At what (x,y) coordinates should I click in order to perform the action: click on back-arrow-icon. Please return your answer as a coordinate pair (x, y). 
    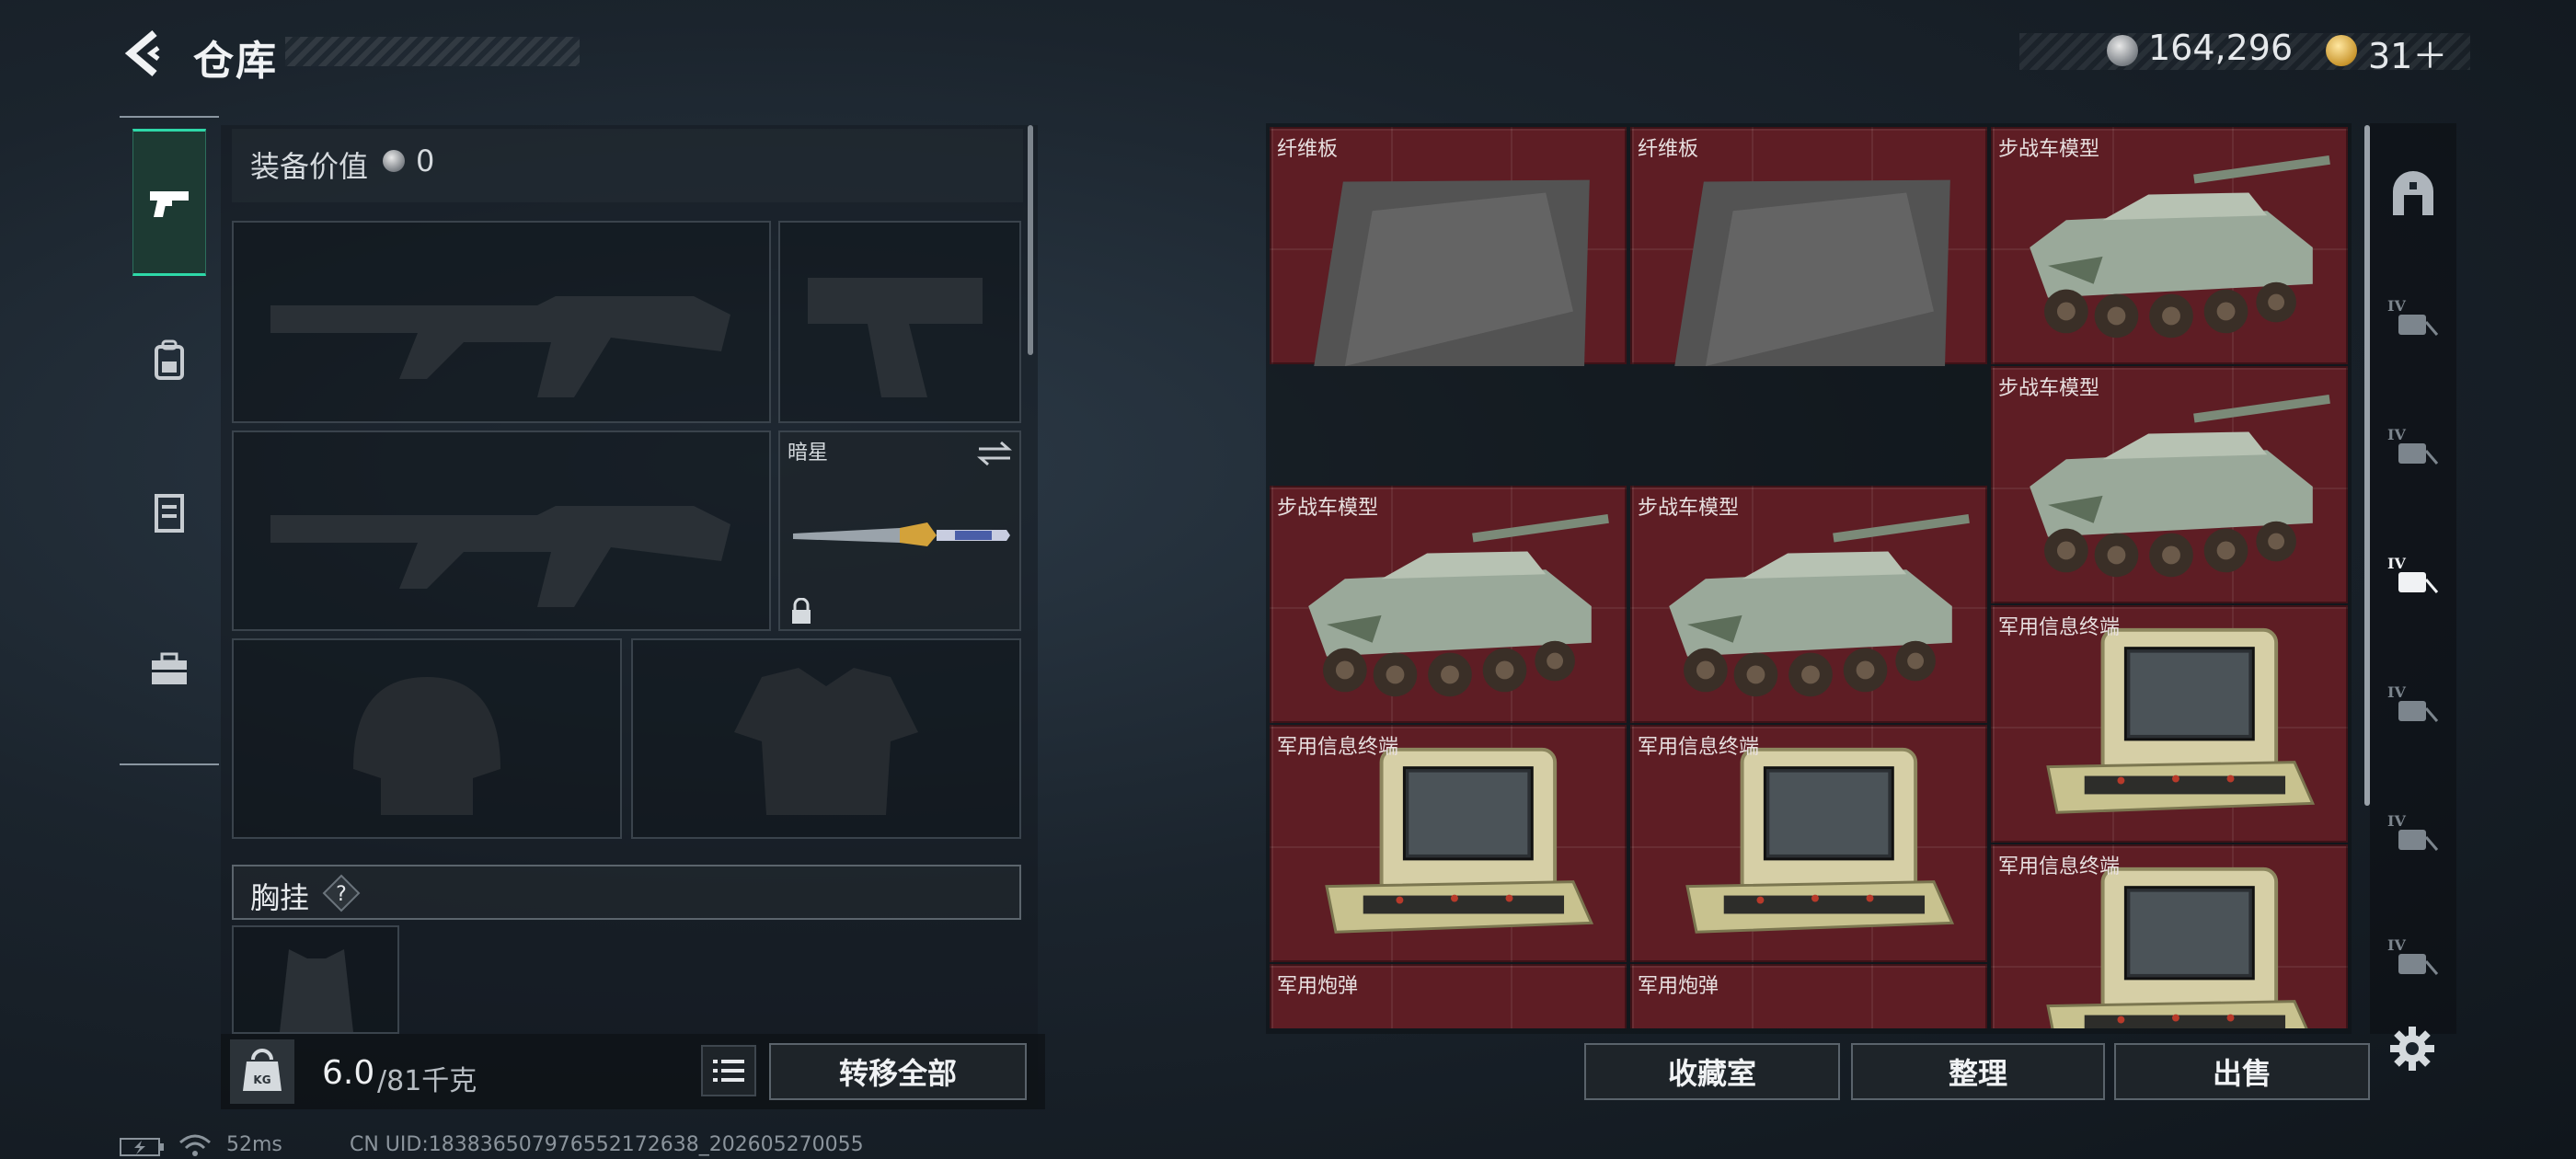
    Looking at the image, I should click on (145, 53).